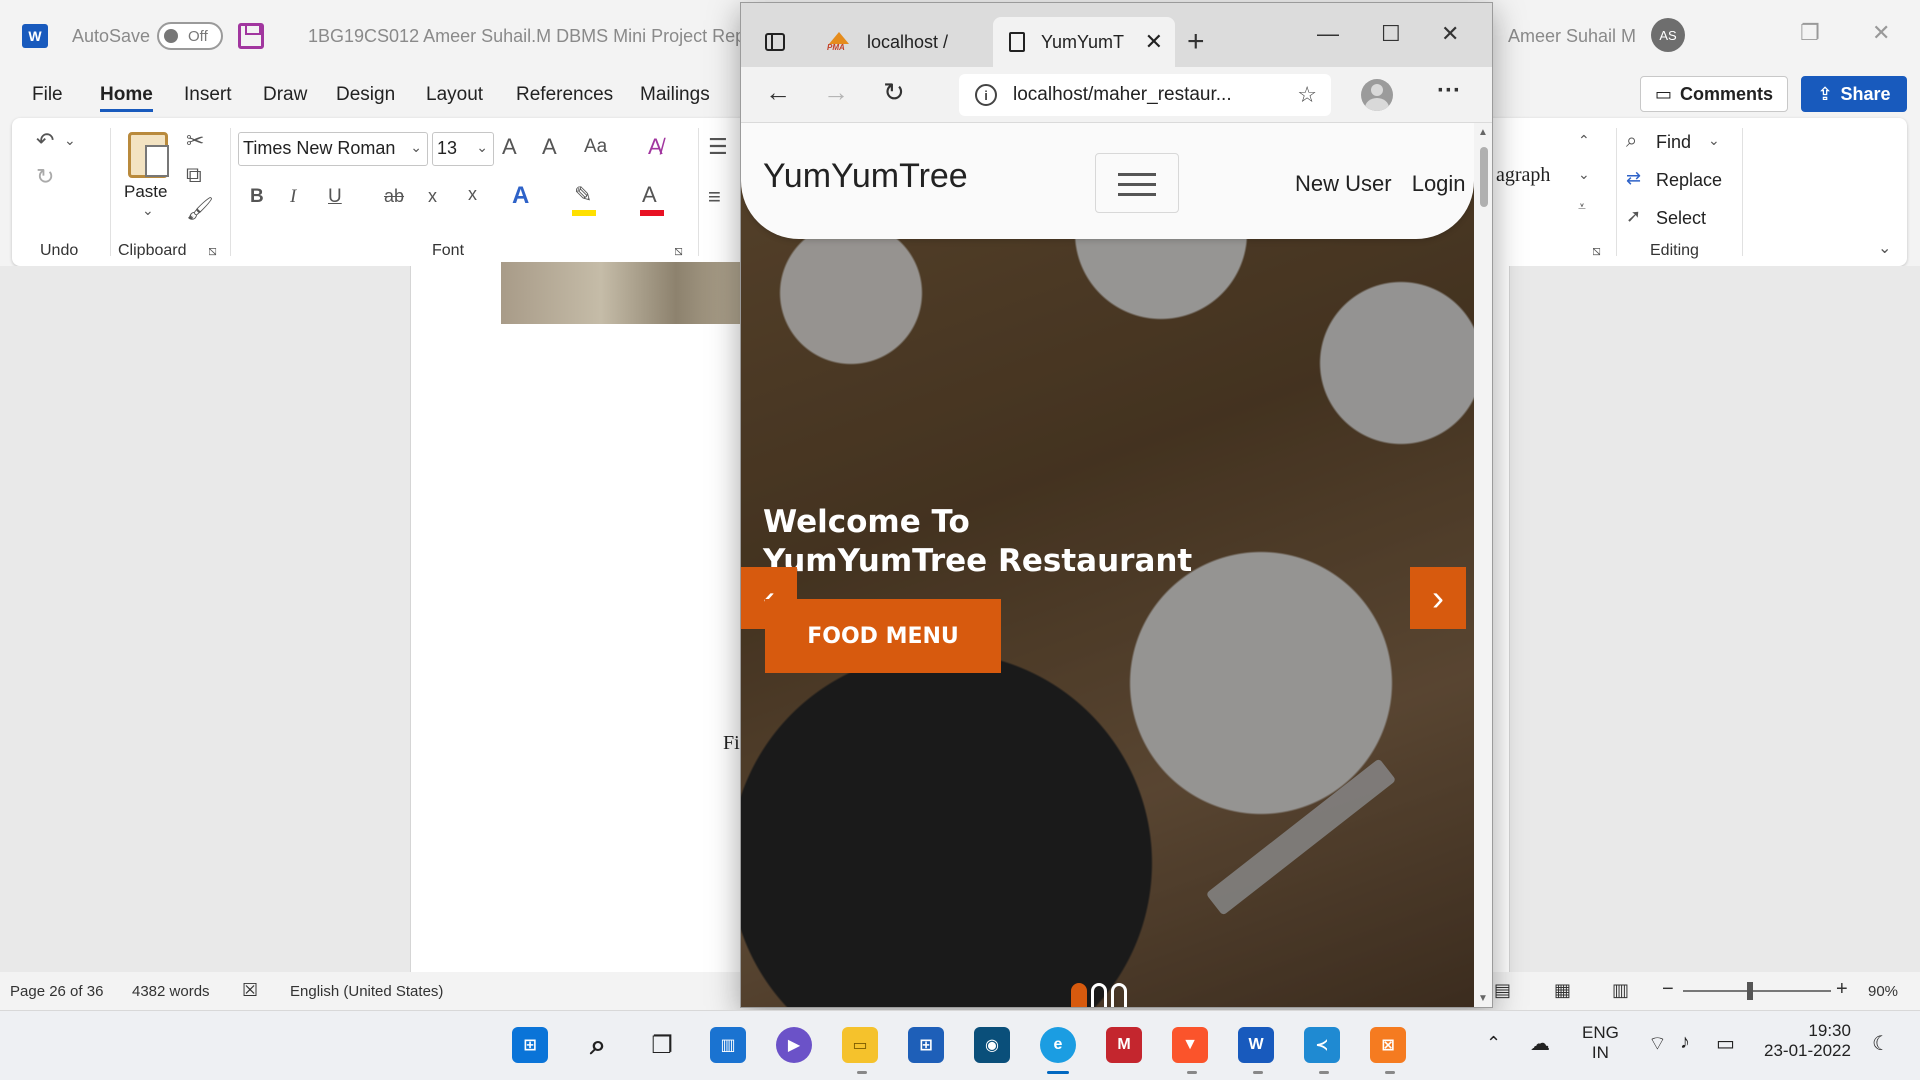  Describe the element at coordinates (171, 991) in the screenshot. I see `word-count: 4382 words` at that location.